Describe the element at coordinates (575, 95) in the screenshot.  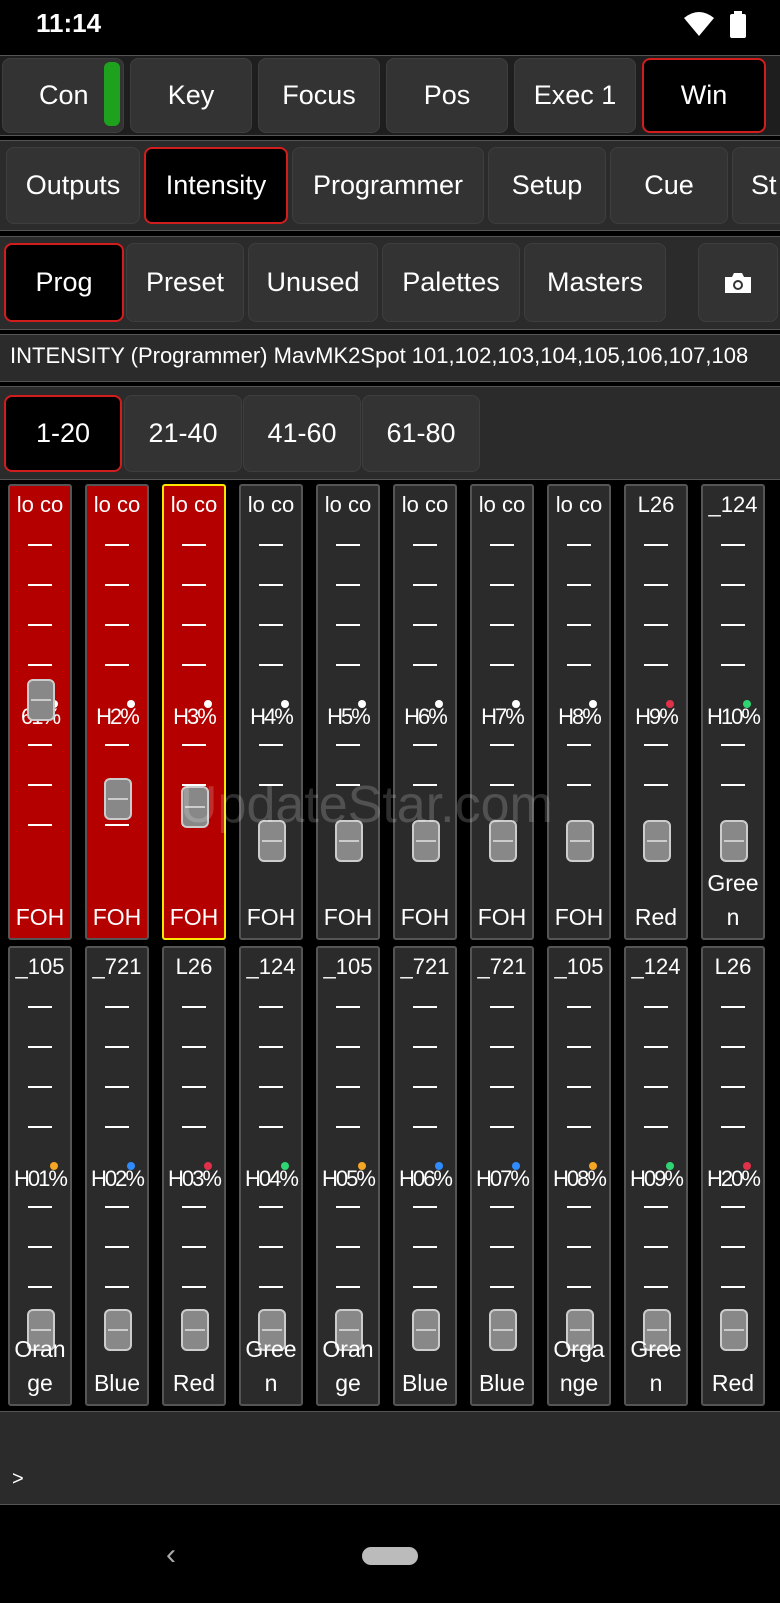
I see `tab-exec-1: Exec 1` at that location.